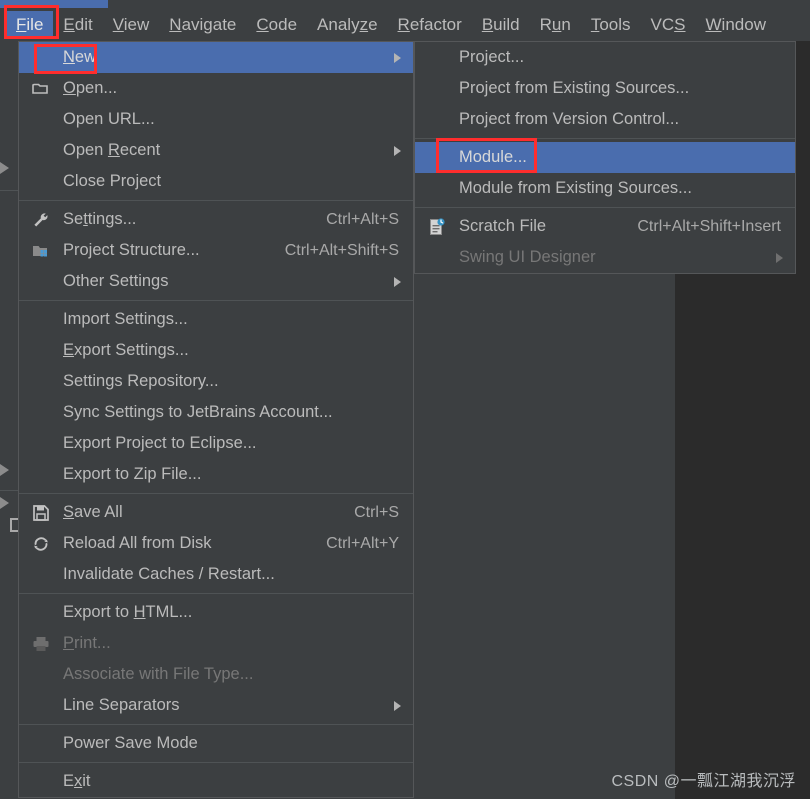 Image resolution: width=810 pixels, height=799 pixels. Describe the element at coordinates (41, 544) in the screenshot. I see `reload-icon` at that location.